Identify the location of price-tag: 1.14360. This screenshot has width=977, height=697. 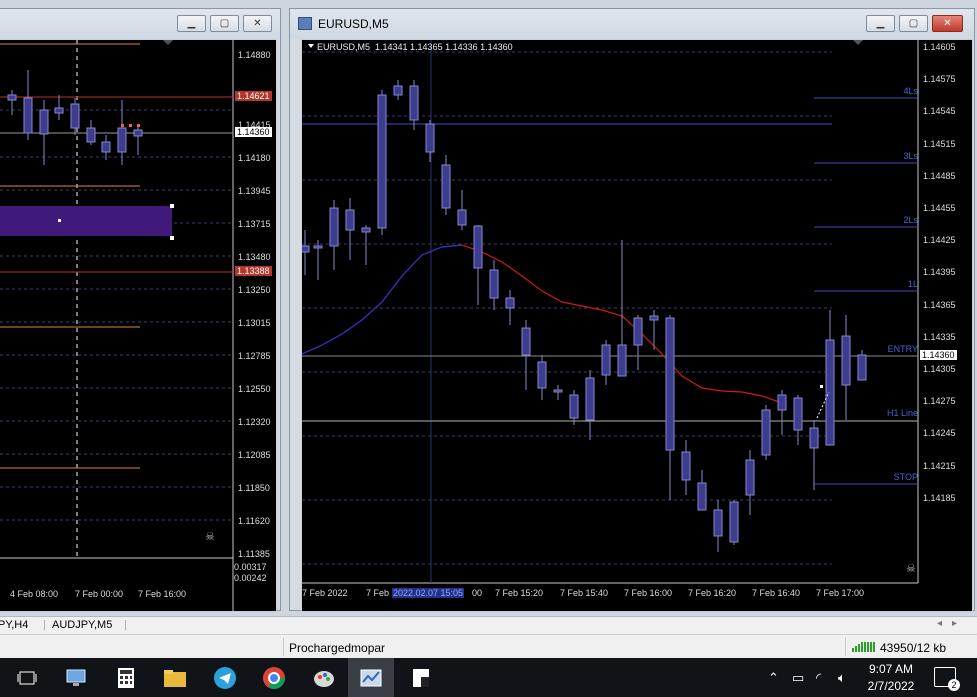
(253, 132).